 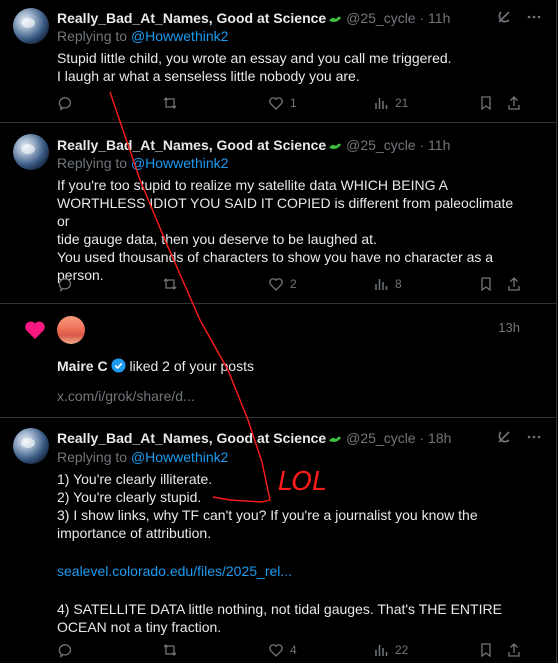 I want to click on view-count: 8, so click(x=398, y=284).